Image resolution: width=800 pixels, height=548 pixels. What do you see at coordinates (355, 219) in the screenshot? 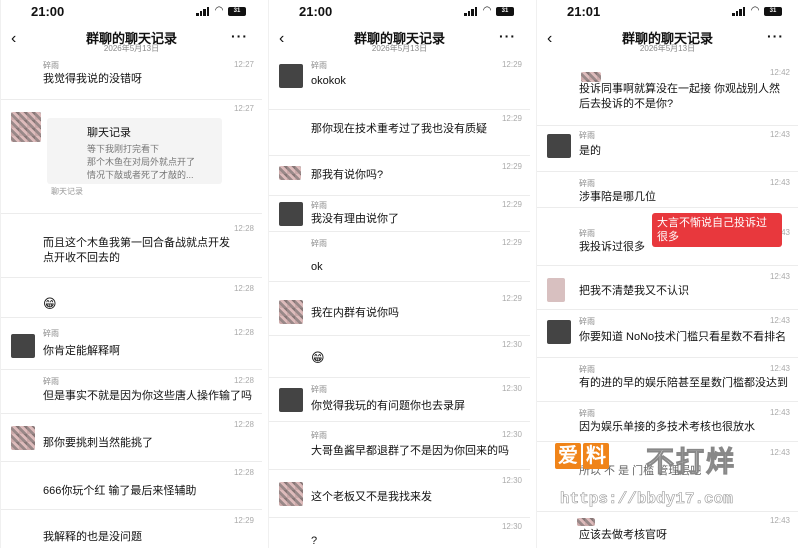
I see `message-text: 我没有理由说你了` at bounding box center [355, 219].